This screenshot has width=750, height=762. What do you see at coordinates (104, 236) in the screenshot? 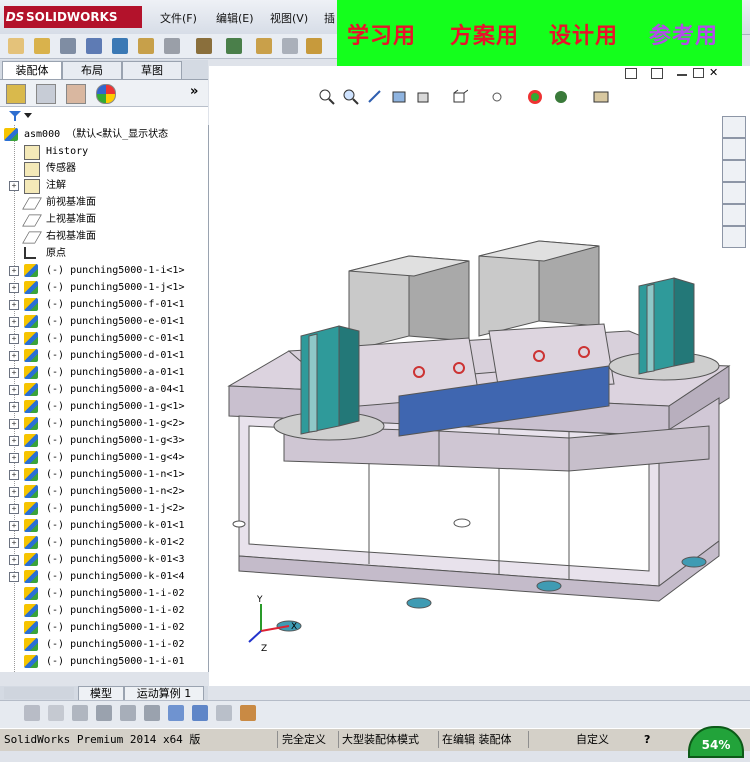
I see `tree-item: 右视基准面` at bounding box center [104, 236].